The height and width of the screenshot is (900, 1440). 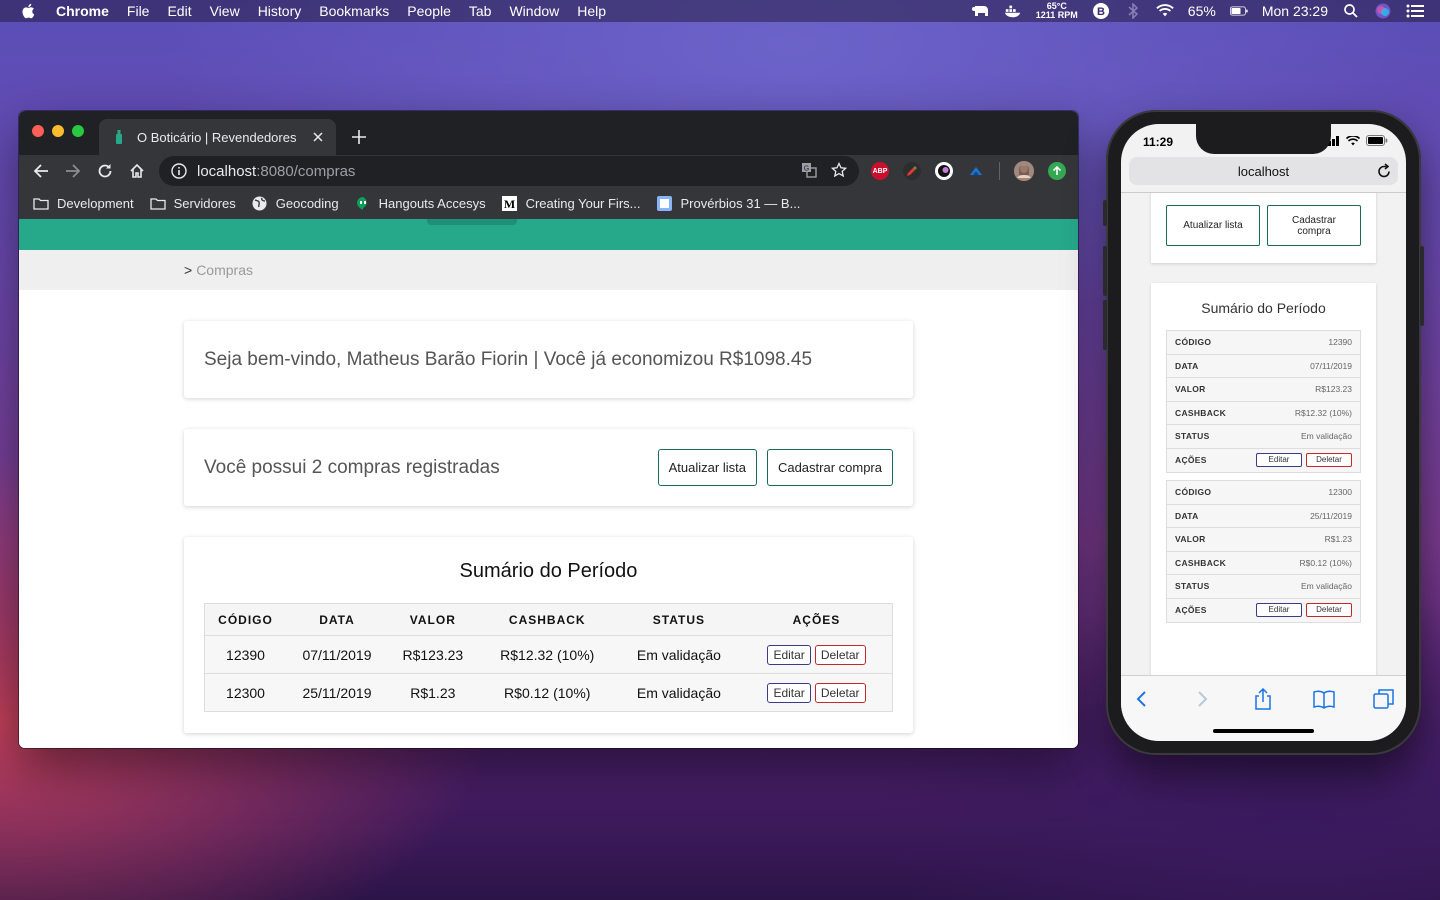 I want to click on b-badge-icon: B, so click(x=1101, y=11).